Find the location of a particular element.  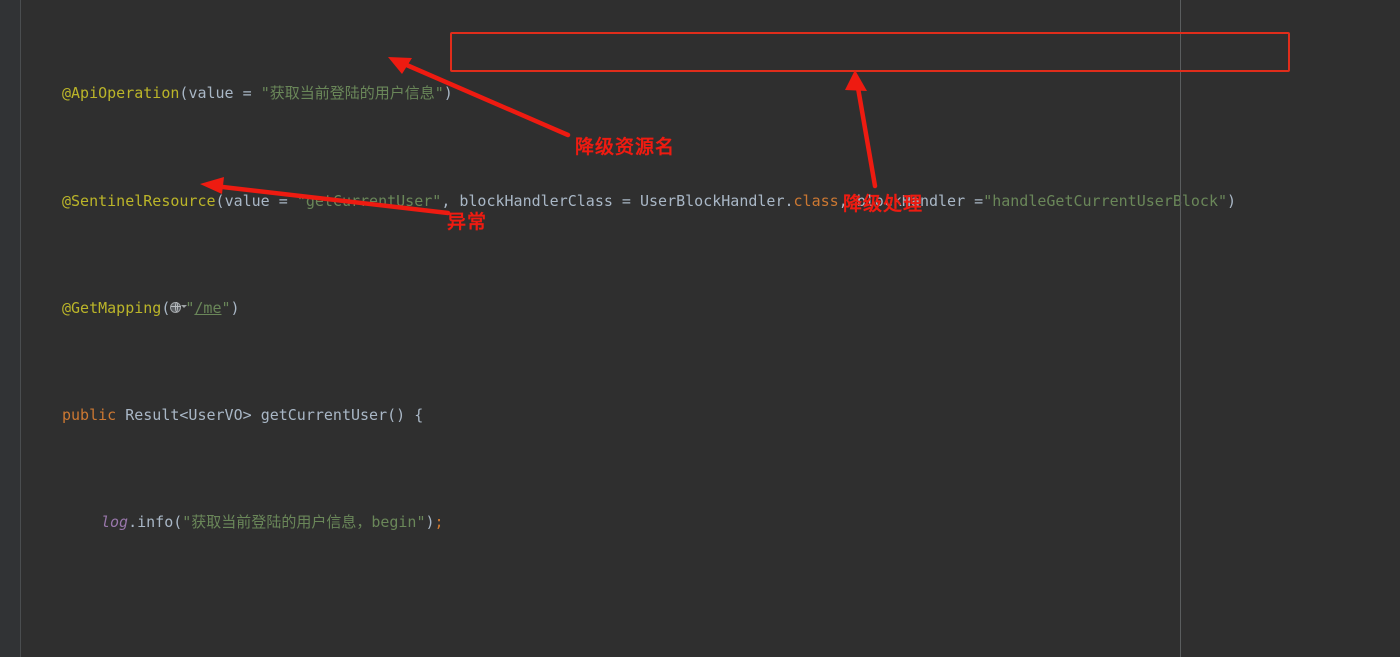

mapping-path-link: /me is located at coordinates (207, 308).